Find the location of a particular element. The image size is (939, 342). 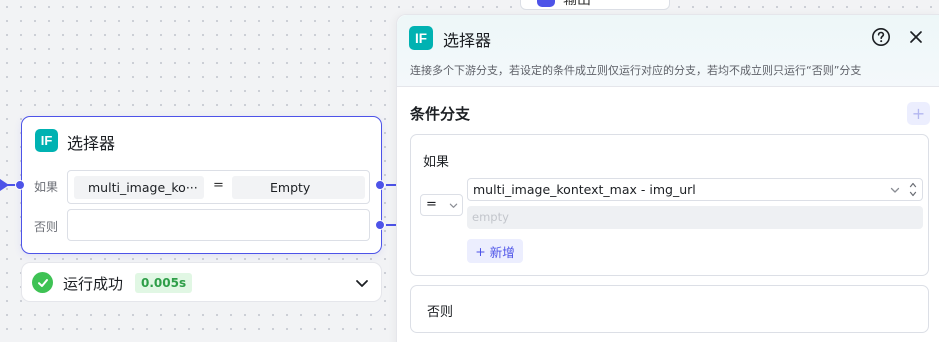

else-row-label: 否则 is located at coordinates (46, 227).